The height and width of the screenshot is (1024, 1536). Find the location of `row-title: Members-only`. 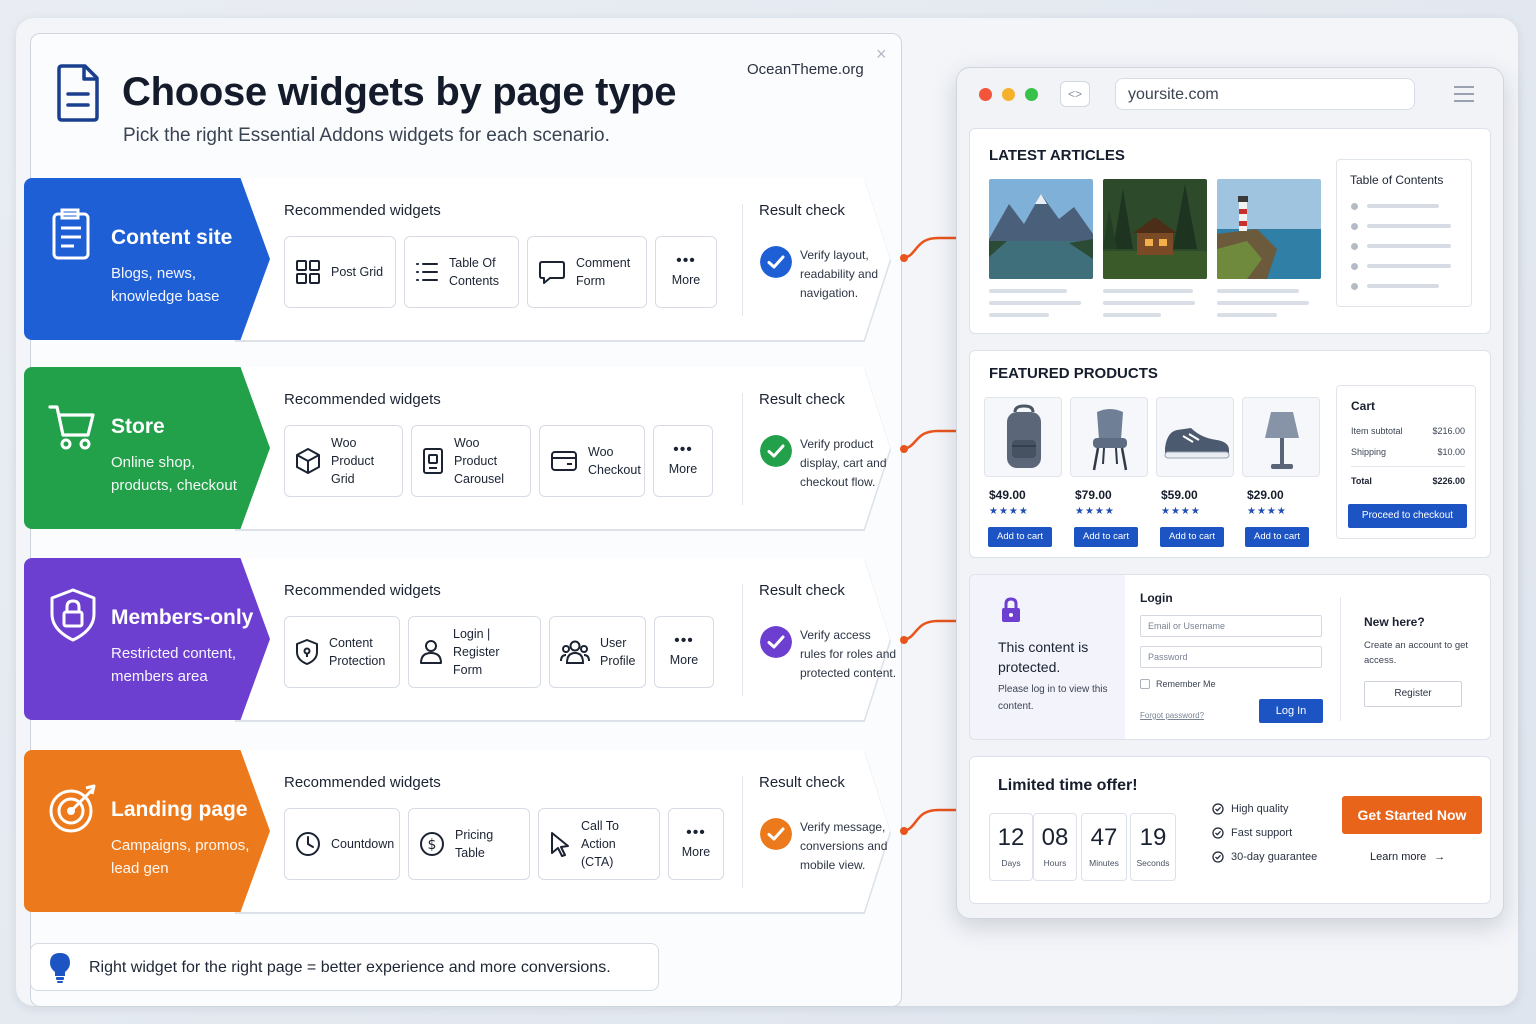

row-title: Members-only is located at coordinates (182, 617).